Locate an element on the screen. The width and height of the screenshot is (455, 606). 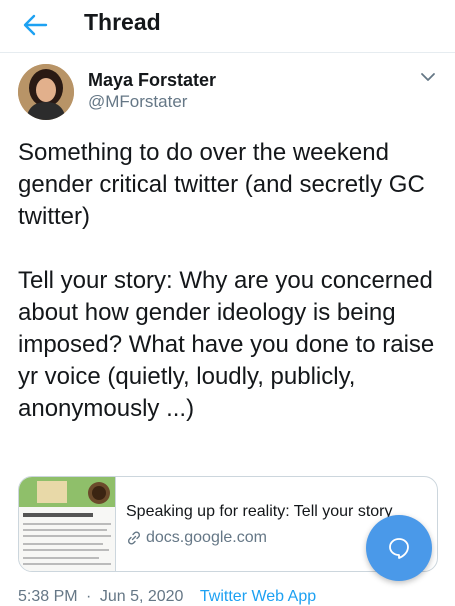
tweet-meta: 5:38 PM · Jun 5, 2020 Twitter Web App is located at coordinates (167, 597).